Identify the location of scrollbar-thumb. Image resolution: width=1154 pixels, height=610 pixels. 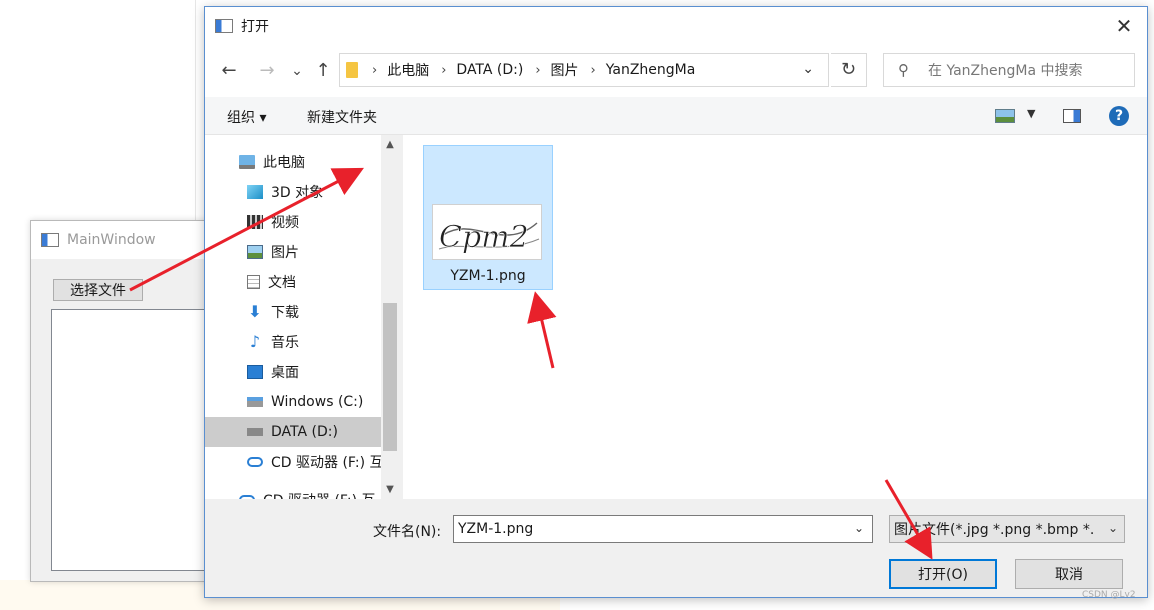
(390, 377).